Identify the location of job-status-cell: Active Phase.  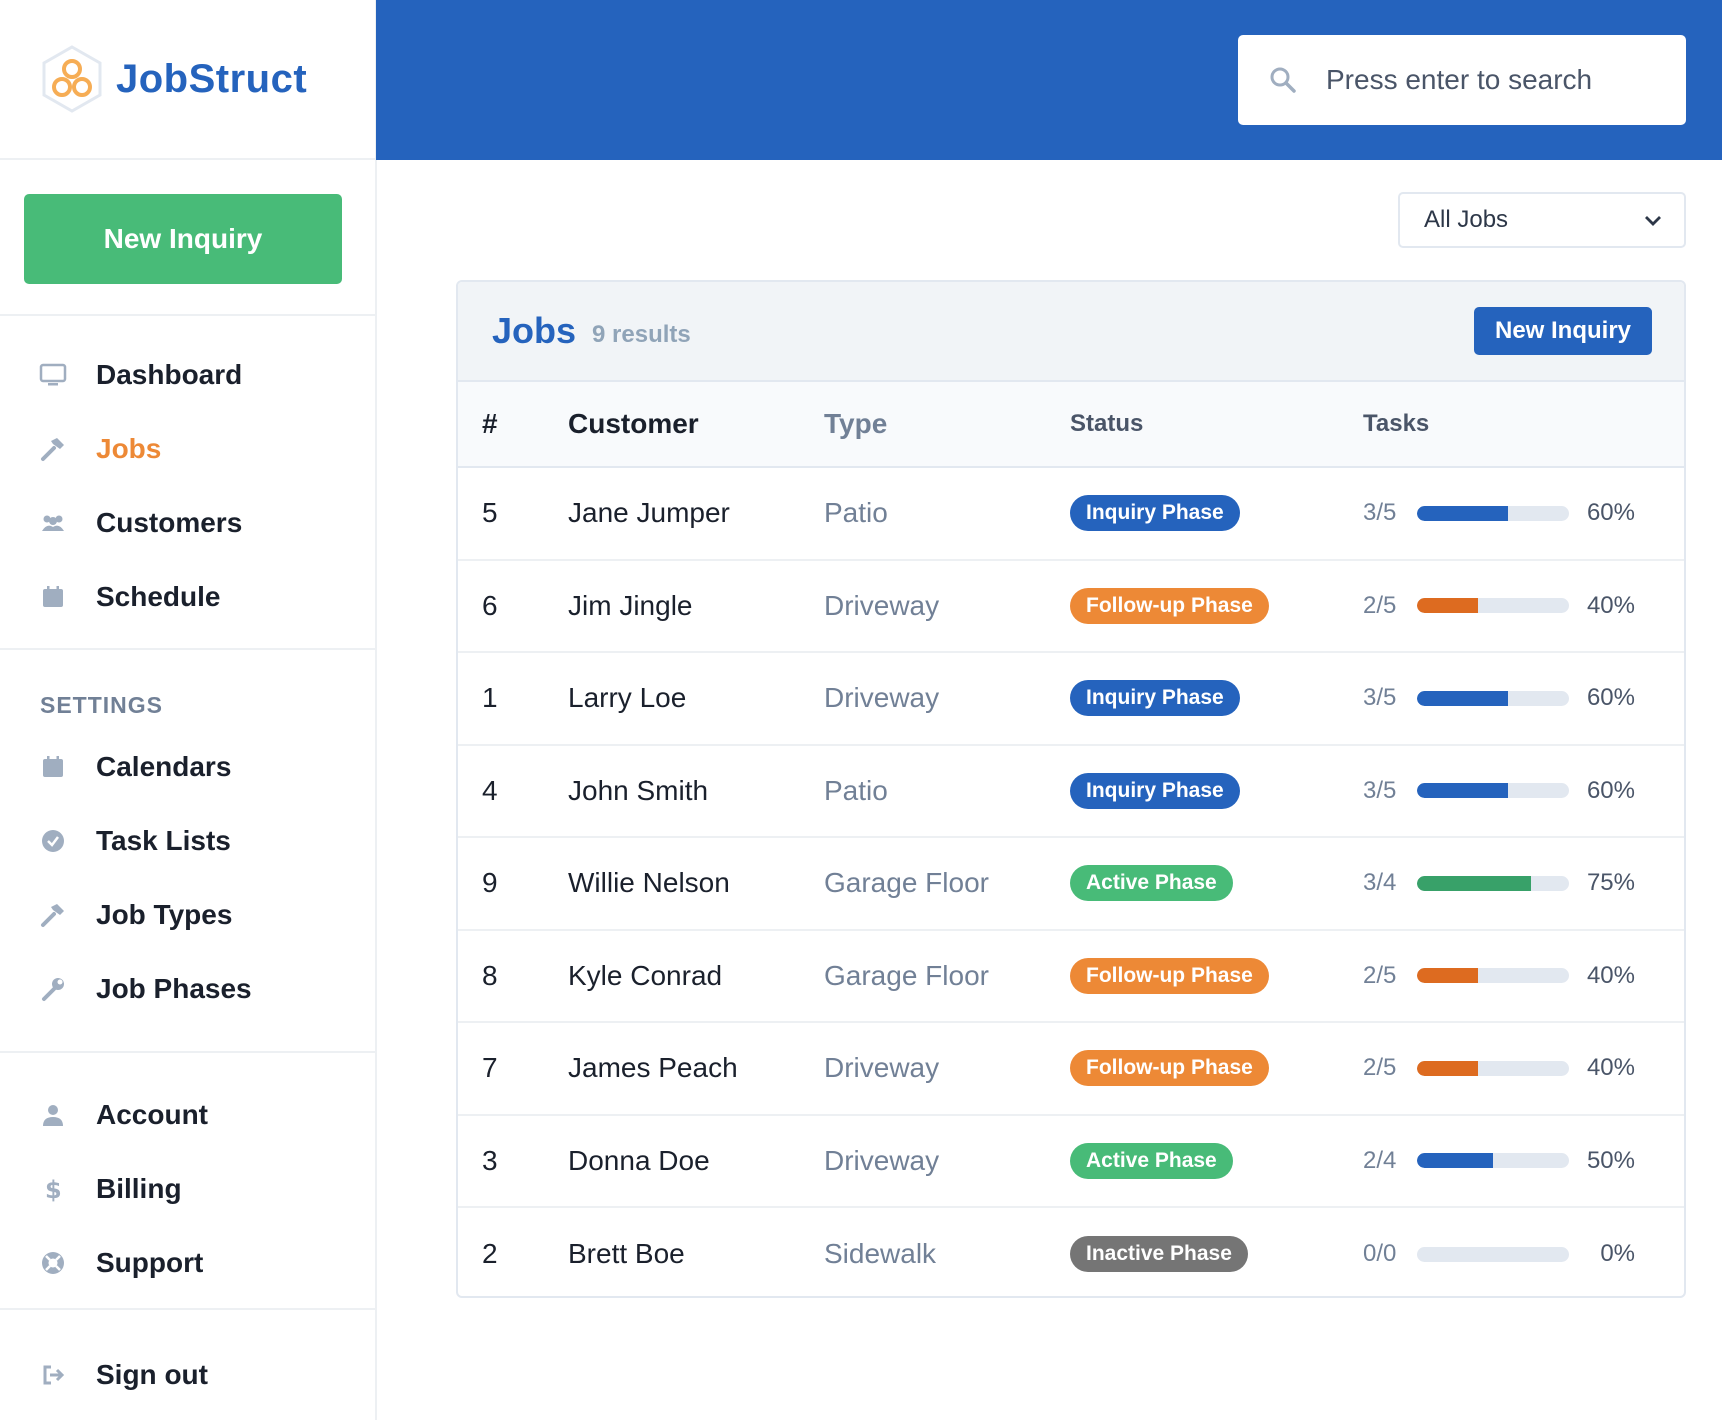
(1216, 1160).